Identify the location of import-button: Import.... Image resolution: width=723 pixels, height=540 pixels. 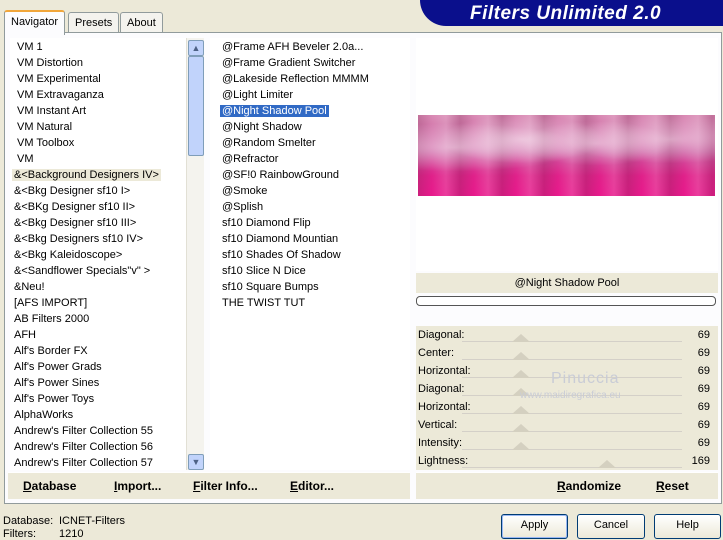
(137, 486).